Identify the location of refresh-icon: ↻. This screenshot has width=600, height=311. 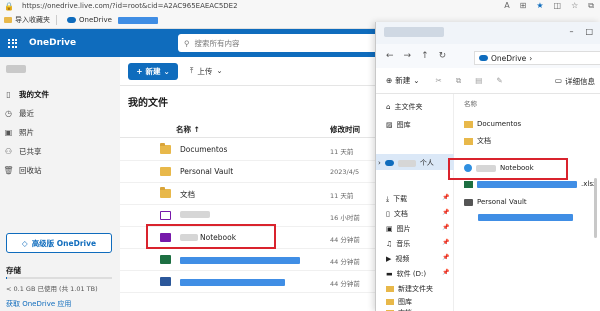
(443, 56).